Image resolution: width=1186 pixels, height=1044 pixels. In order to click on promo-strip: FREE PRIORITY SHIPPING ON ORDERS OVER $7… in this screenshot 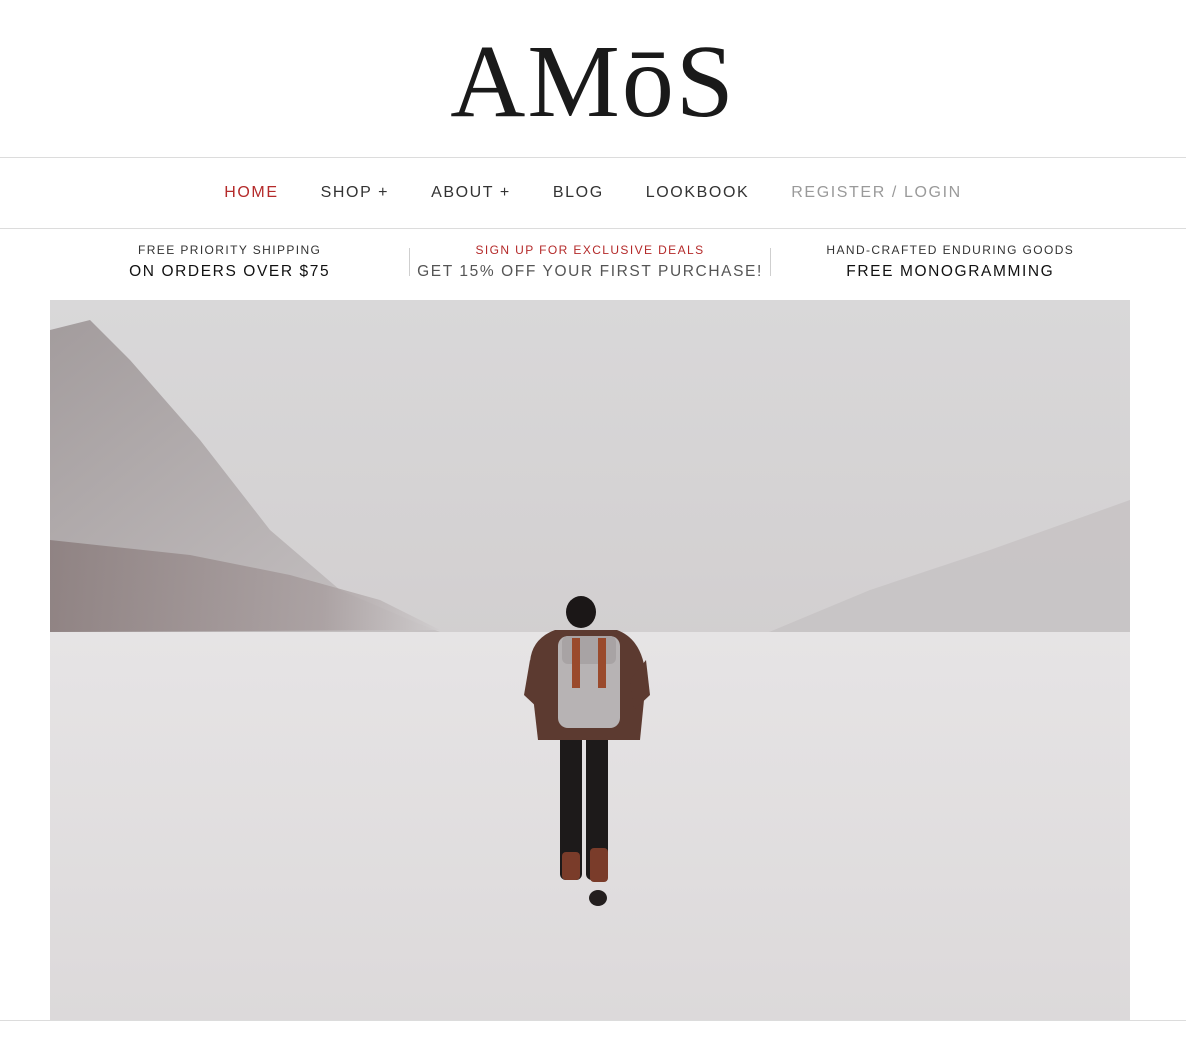, I will do `click(590, 262)`.